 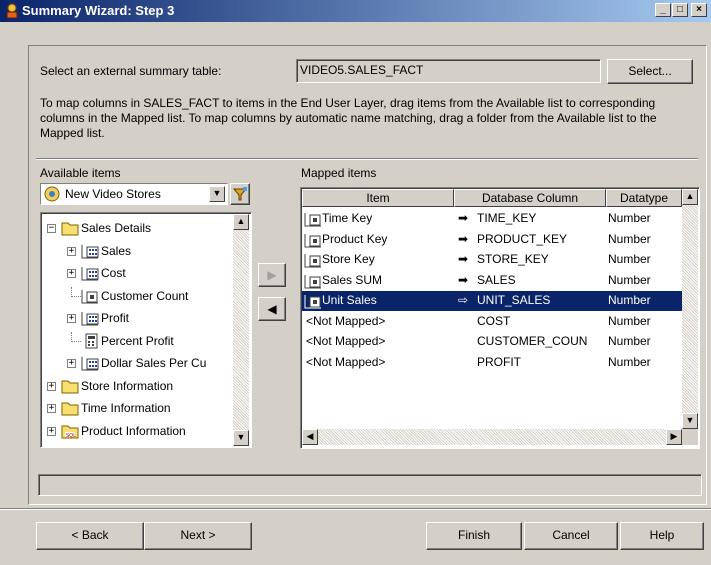 I want to click on tree-item-label: Profit, so click(x=115, y=318).